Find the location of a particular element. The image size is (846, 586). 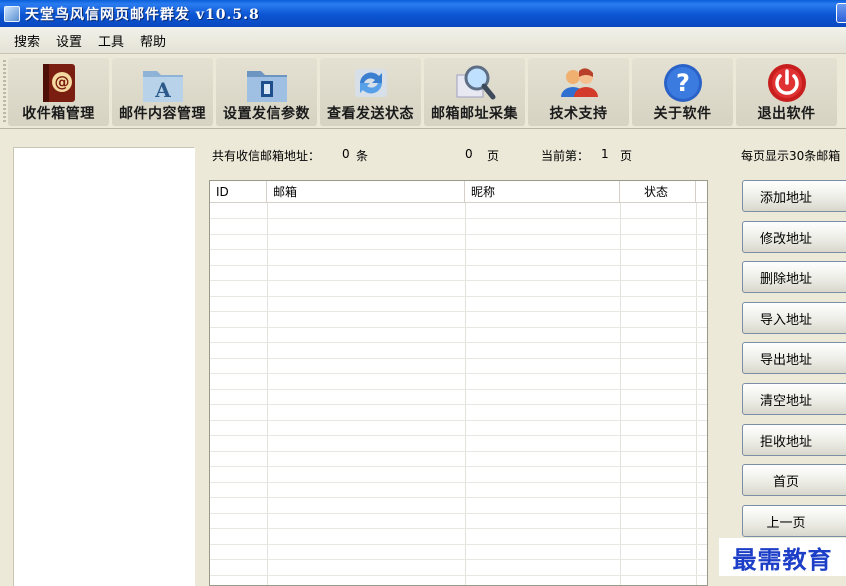

refresh-arrows-icon is located at coordinates (370, 83).